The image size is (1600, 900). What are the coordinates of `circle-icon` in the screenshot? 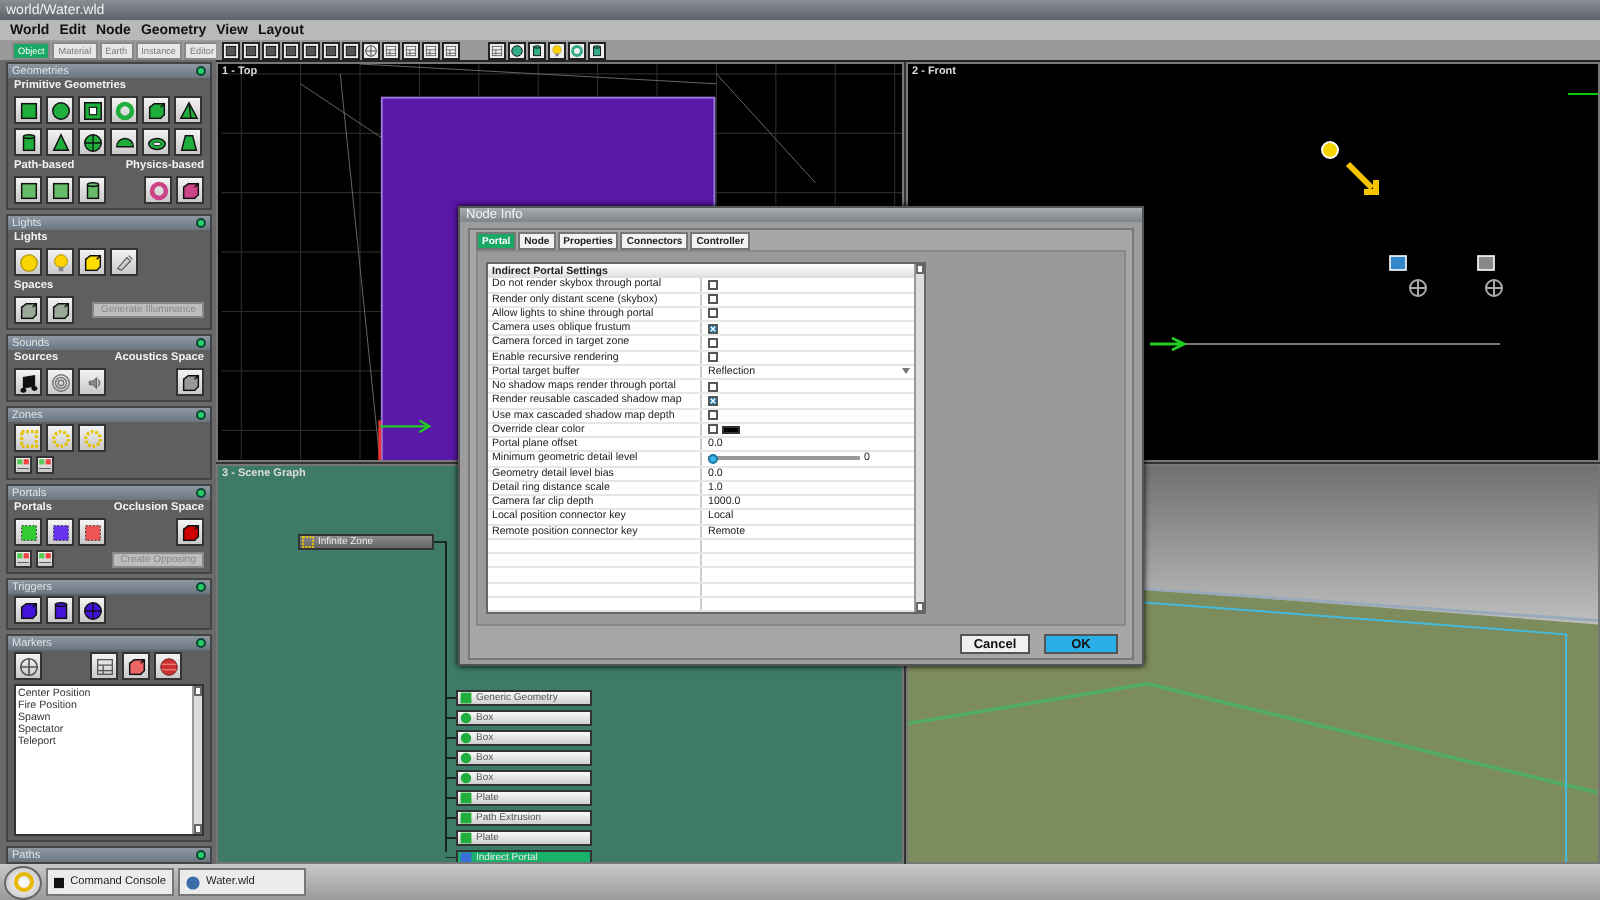 It's located at (60, 110).